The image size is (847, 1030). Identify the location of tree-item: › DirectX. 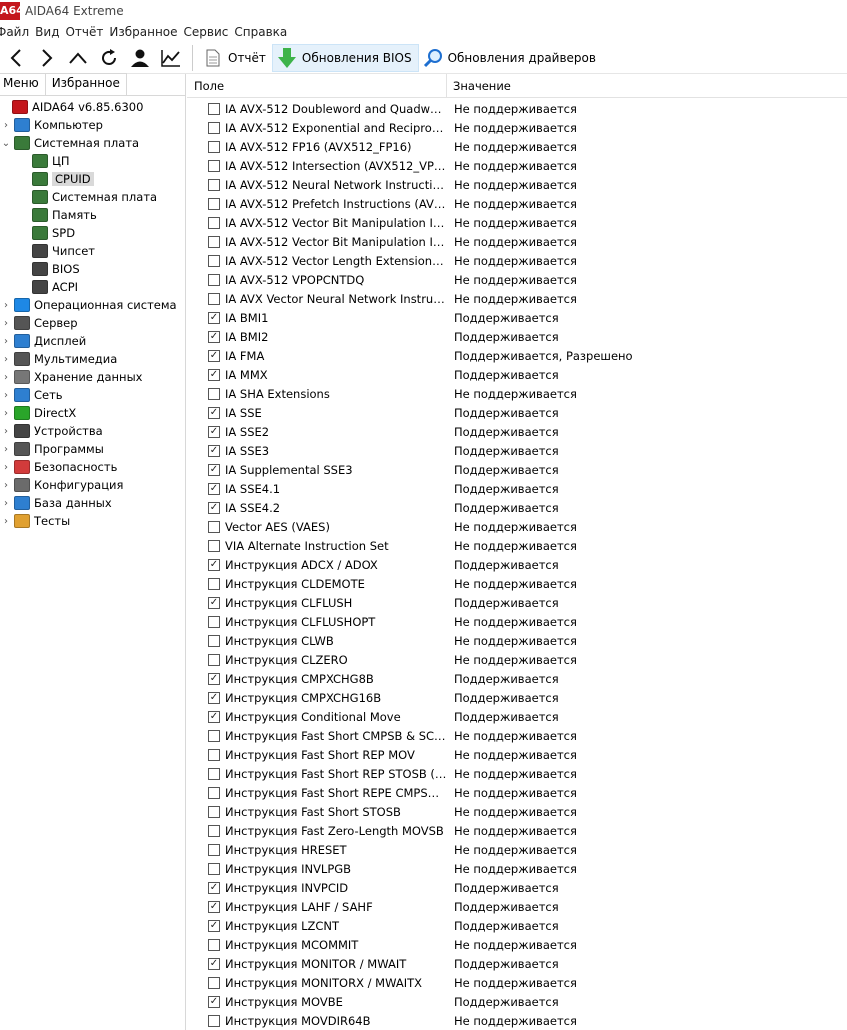
(92, 413).